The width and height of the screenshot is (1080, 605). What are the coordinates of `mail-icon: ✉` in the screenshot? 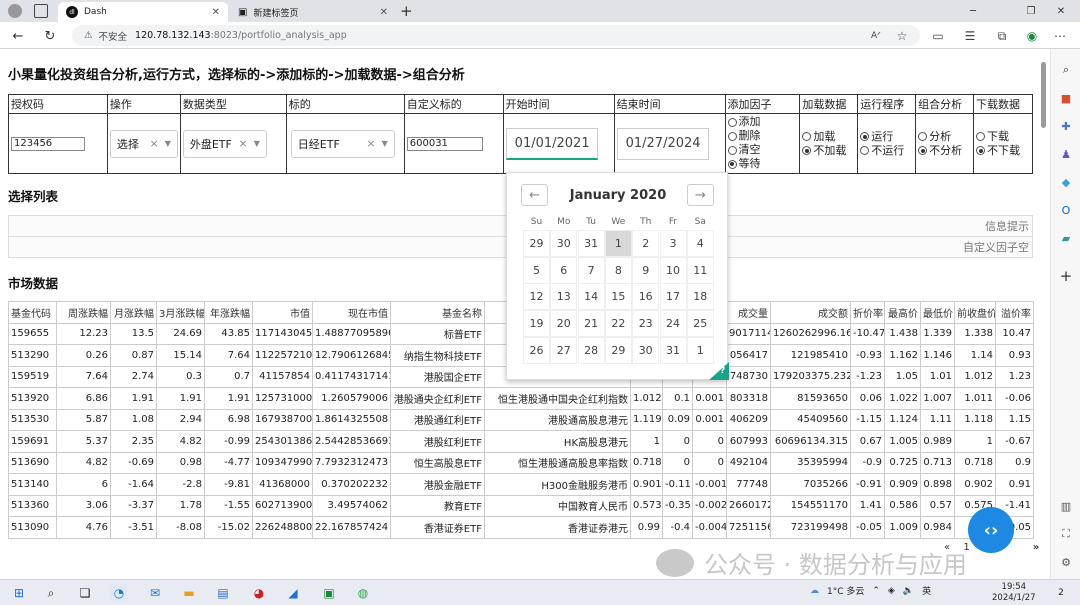 It's located at (155, 593).